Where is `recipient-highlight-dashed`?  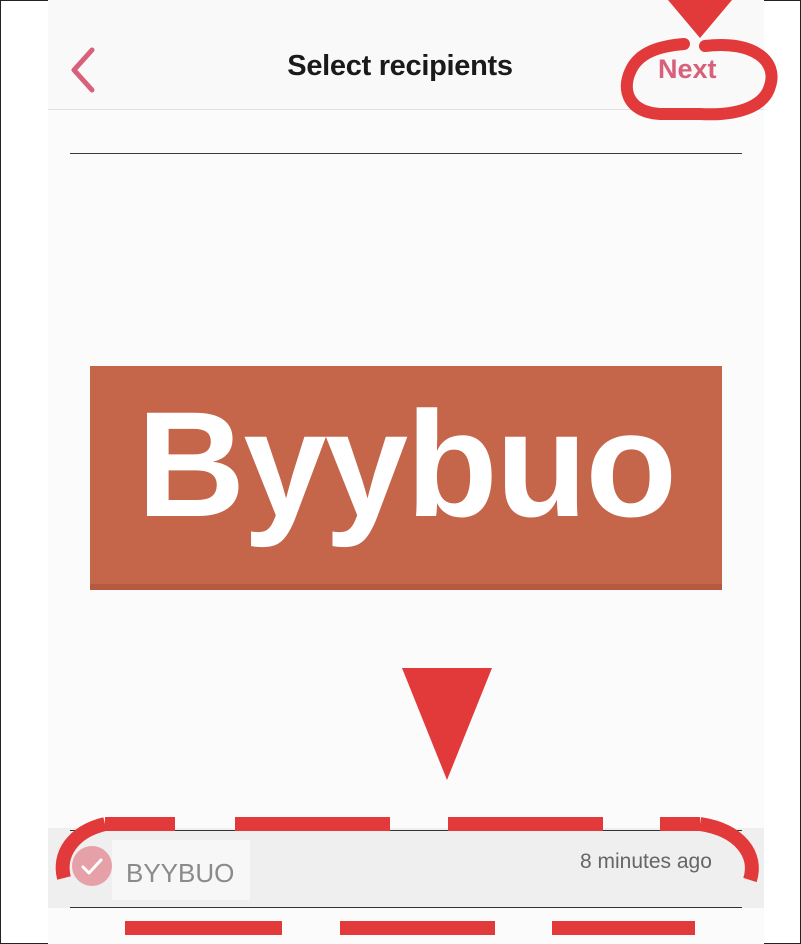
recipient-highlight-dashed is located at coordinates (407, 876).